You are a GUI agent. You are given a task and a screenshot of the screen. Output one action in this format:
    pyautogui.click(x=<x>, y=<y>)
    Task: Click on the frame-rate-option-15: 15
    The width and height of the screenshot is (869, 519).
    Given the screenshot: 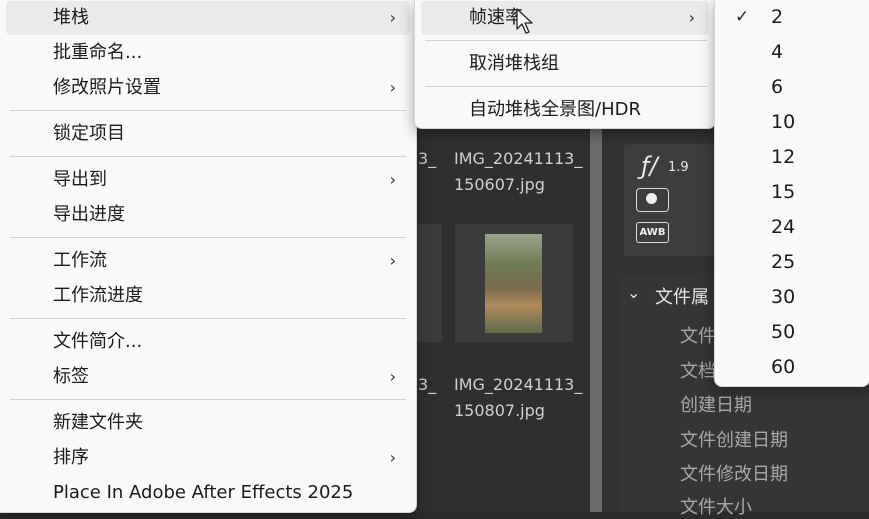 What is the action you would take?
    pyautogui.click(x=792, y=192)
    